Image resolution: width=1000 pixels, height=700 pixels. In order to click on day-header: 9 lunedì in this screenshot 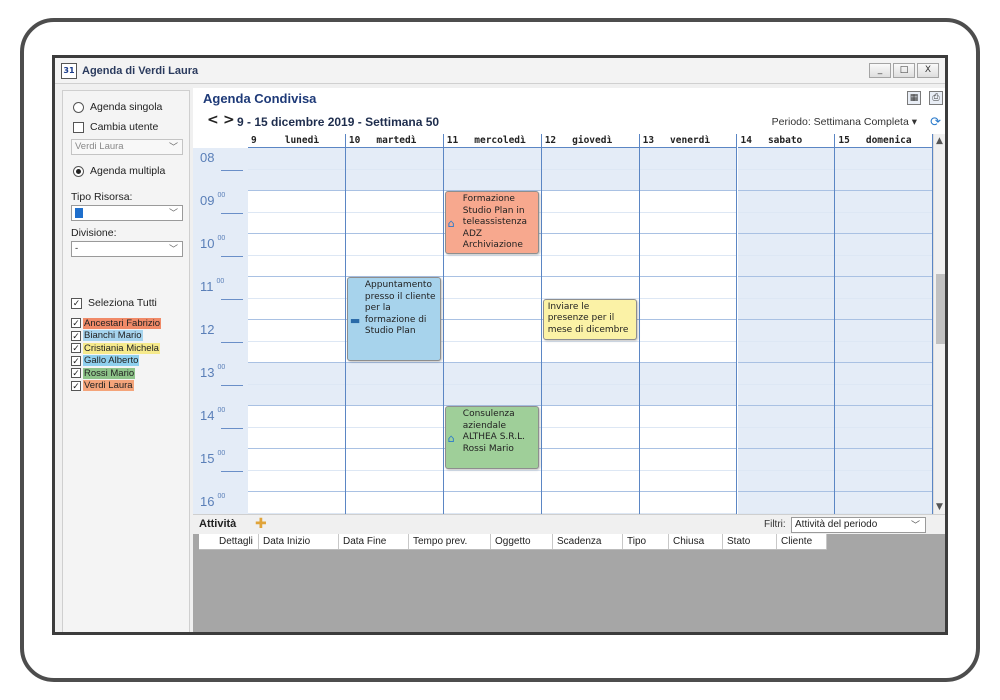, I will do `click(297, 141)`.